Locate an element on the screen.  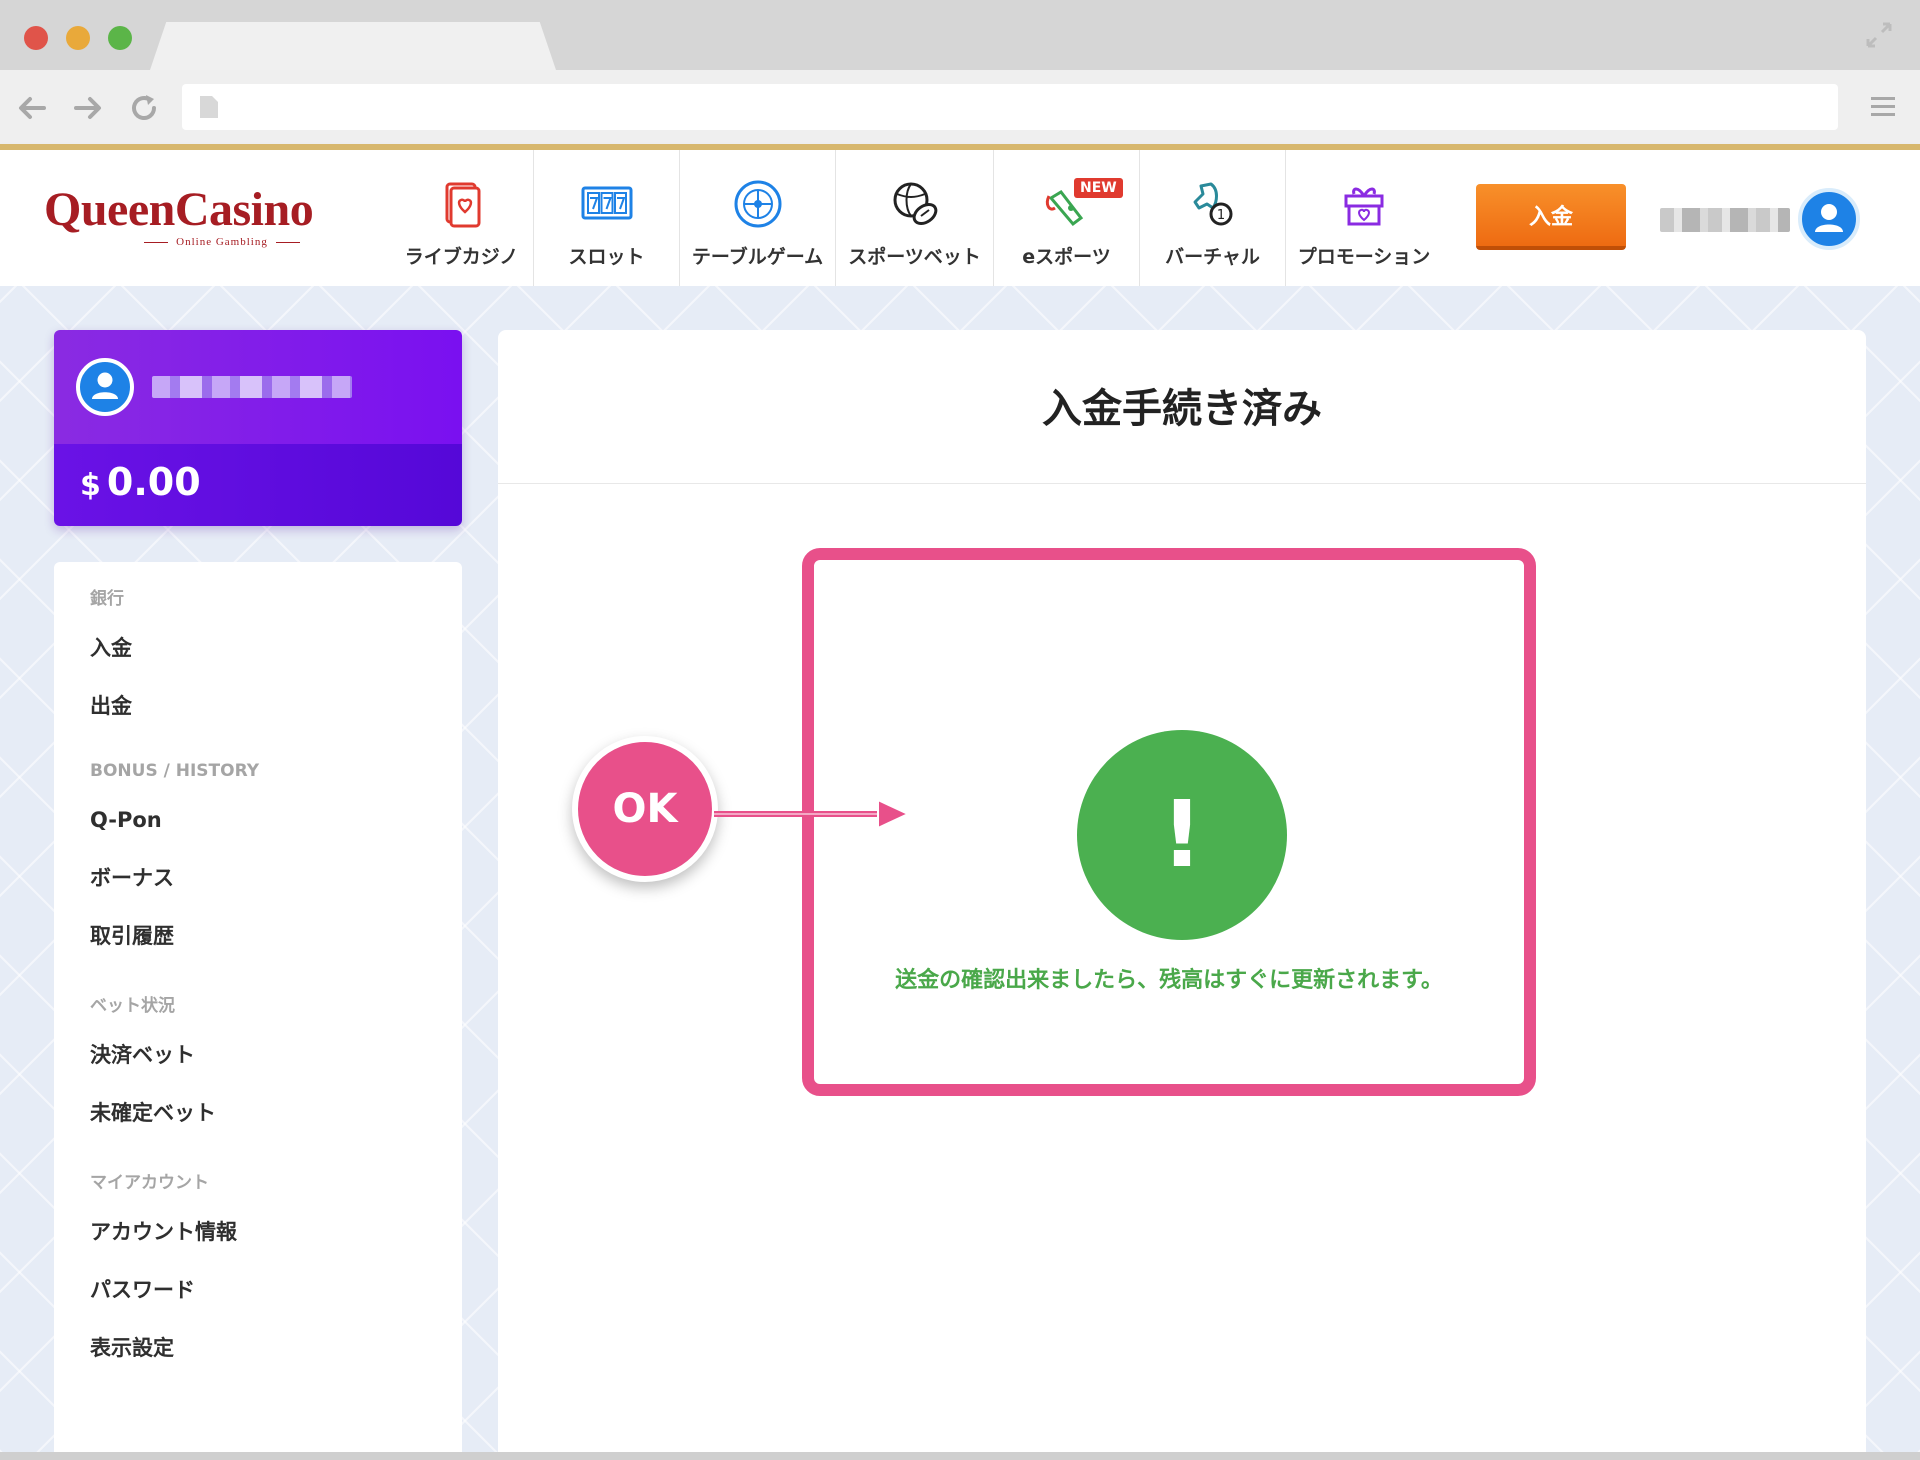
menu-item-bonus: ボーナス is located at coordinates (258, 878).